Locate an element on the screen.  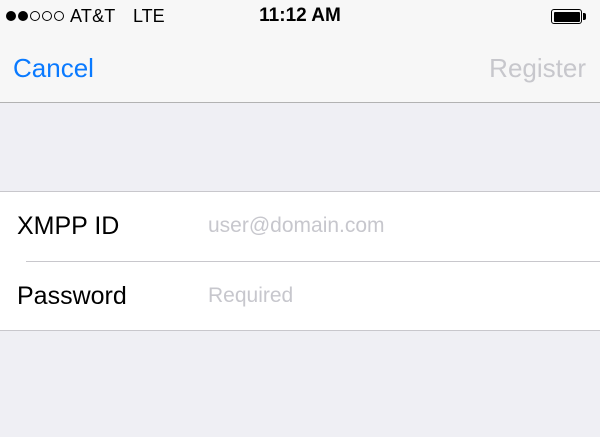
battery-fill is located at coordinates (566, 16).